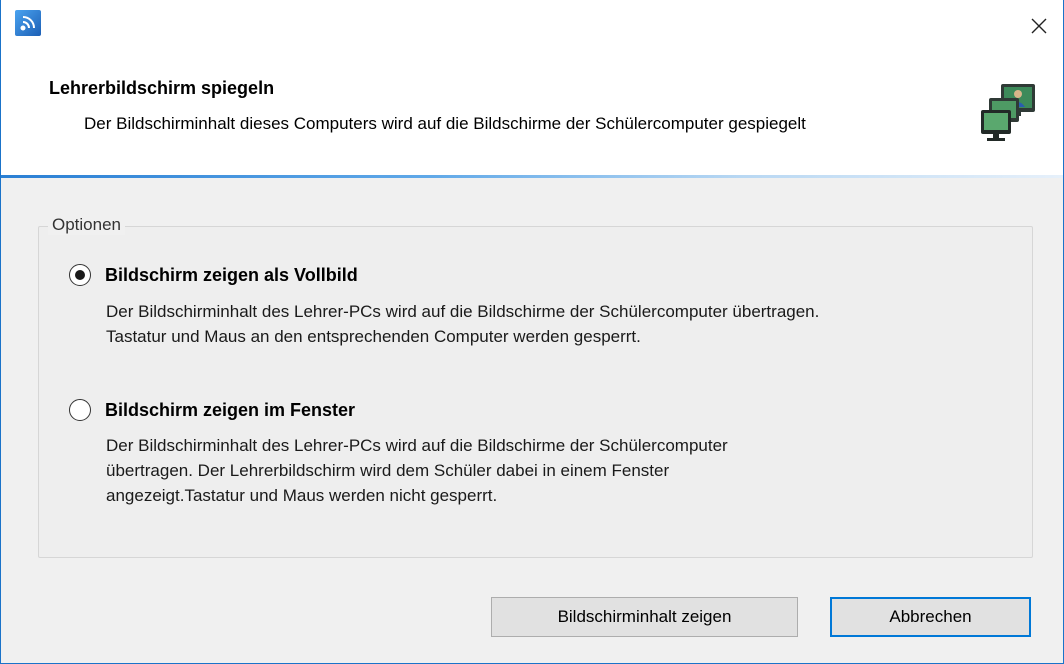  I want to click on radio-window, so click(80, 410).